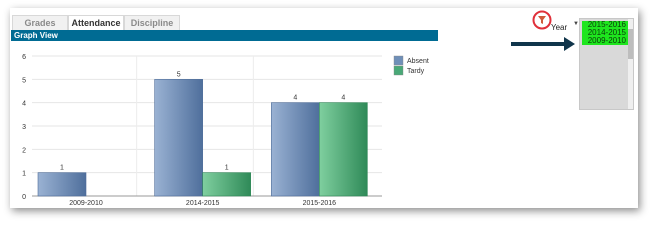 This screenshot has width=670, height=244. Describe the element at coordinates (630, 64) in the screenshot. I see `listbox-scrollbar` at that location.